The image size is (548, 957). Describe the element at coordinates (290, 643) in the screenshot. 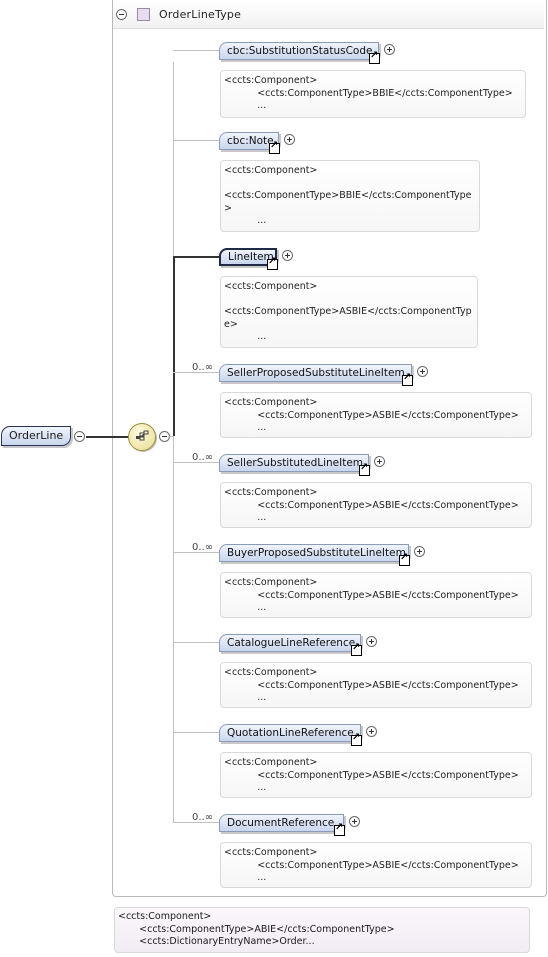

I see `element-box: CatalogueLineReference` at that location.